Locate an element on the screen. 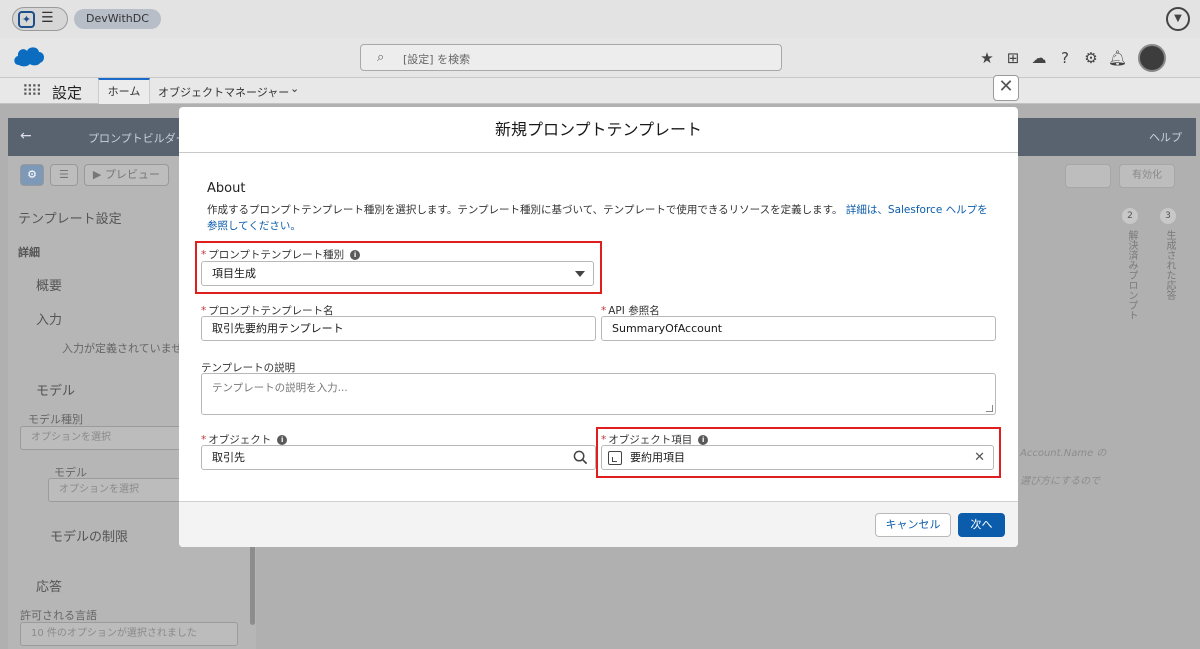 This screenshot has height=649, width=1200. search-icon is located at coordinates (580, 457).